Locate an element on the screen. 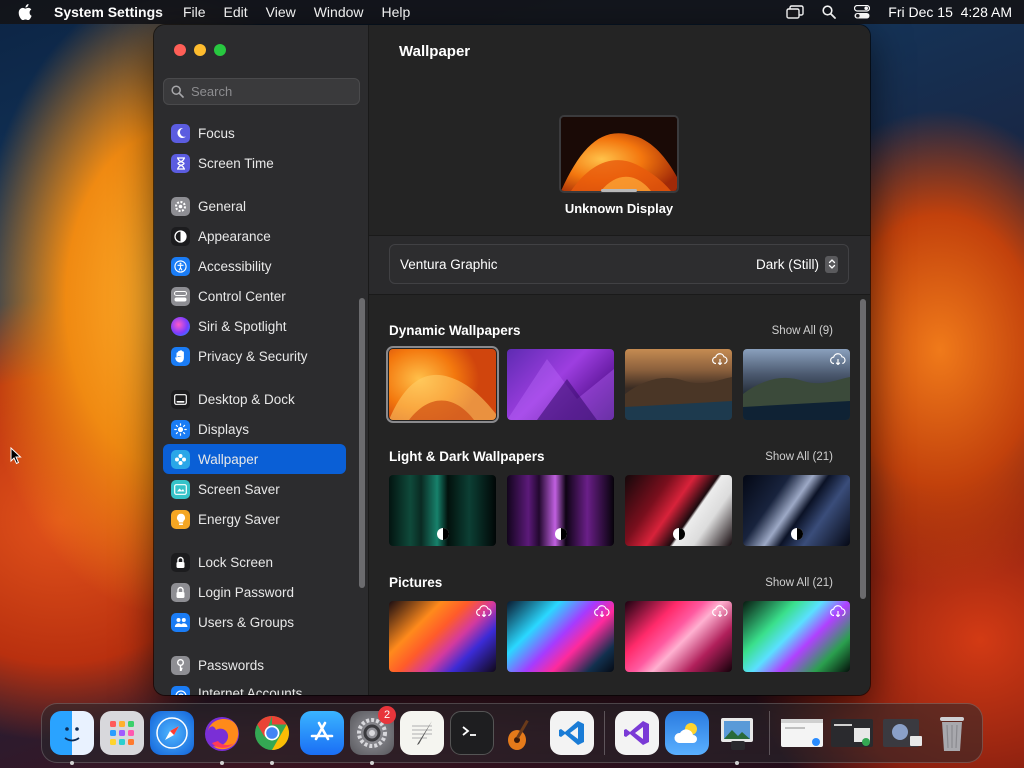 The image size is (1024, 768). notification-badge: 2 is located at coordinates (387, 715).